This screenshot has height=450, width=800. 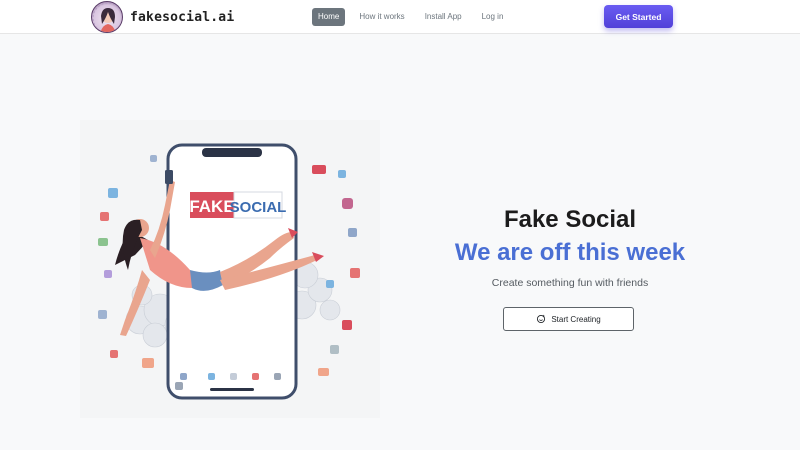 What do you see at coordinates (329, 17) in the screenshot?
I see `nav-home: Home` at bounding box center [329, 17].